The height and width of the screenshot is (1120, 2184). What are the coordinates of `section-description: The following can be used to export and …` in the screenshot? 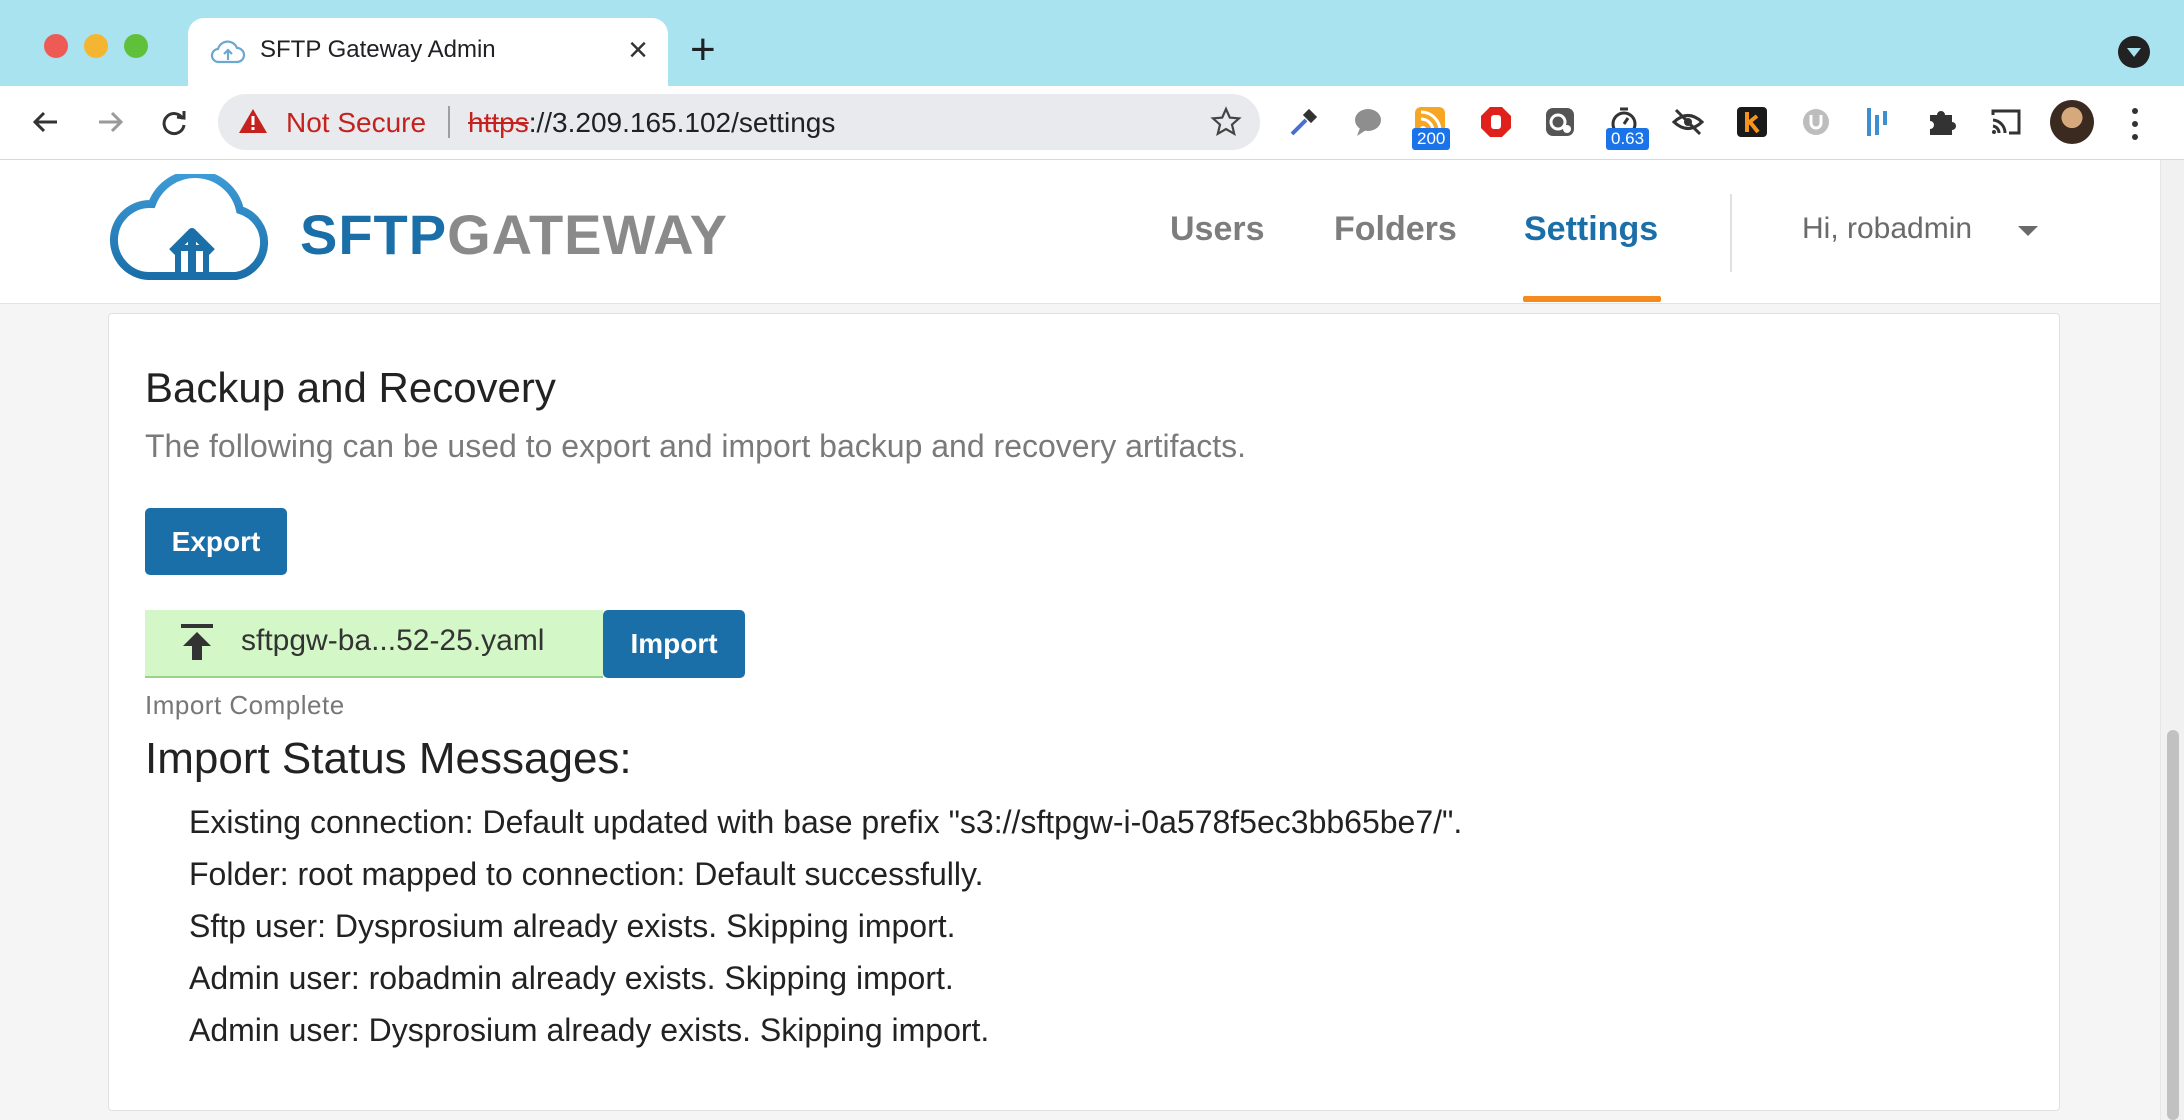 It's located at (696, 446).